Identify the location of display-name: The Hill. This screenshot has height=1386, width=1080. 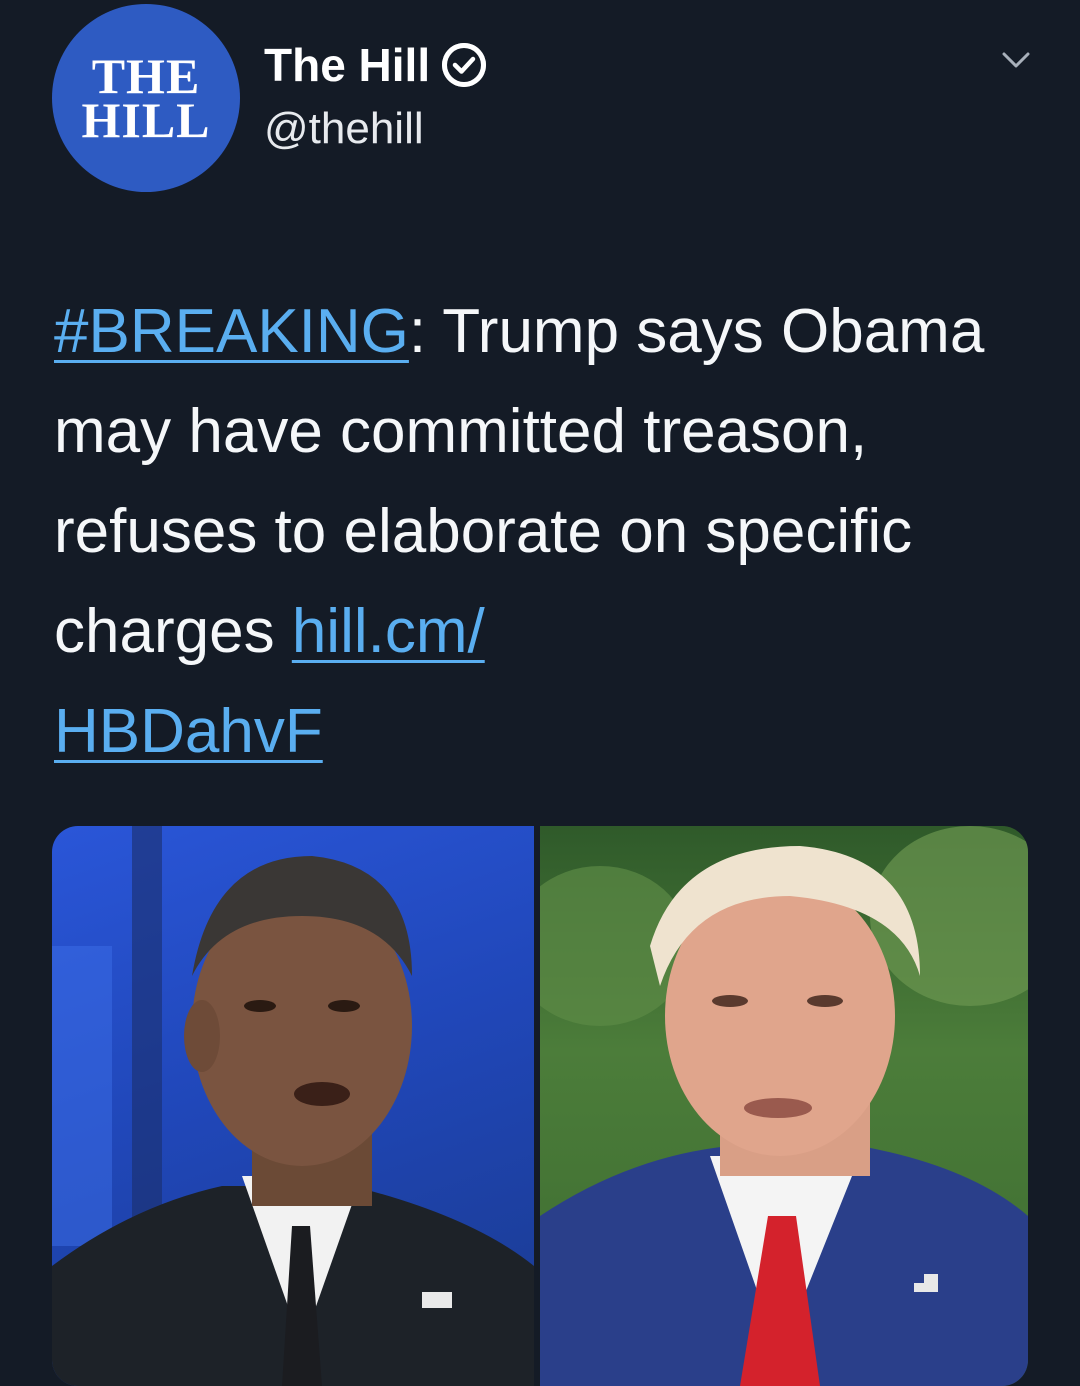
(347, 65).